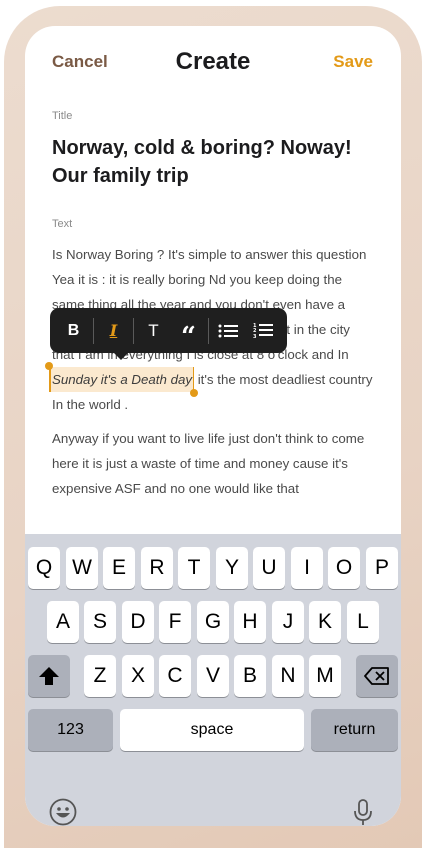  What do you see at coordinates (250, 622) in the screenshot?
I see `key-h: H` at bounding box center [250, 622].